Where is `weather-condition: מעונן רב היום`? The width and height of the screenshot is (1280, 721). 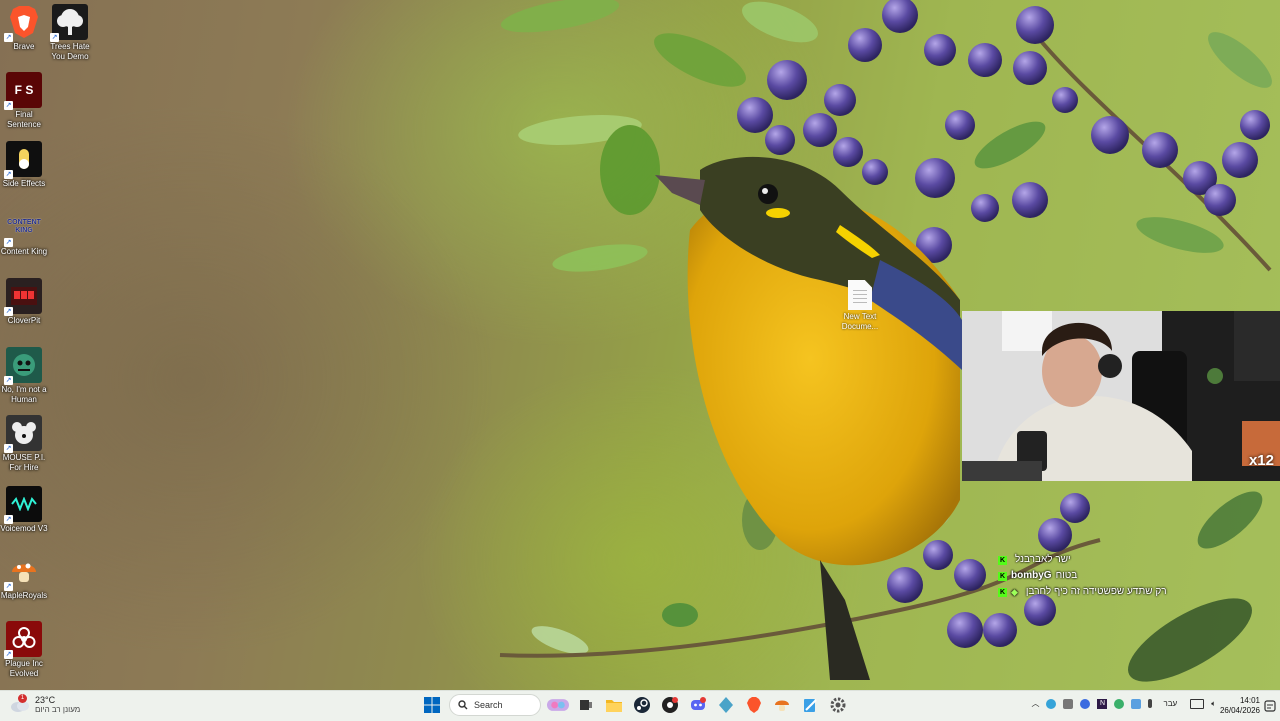
weather-condition: מעונן רב היום is located at coordinates (58, 709).